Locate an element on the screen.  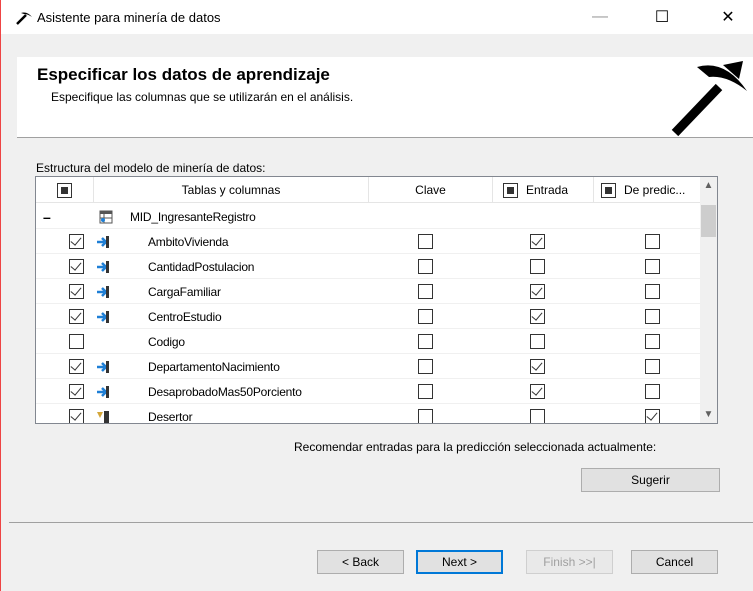
column-row: Desertor is located at coordinates (374, 413).